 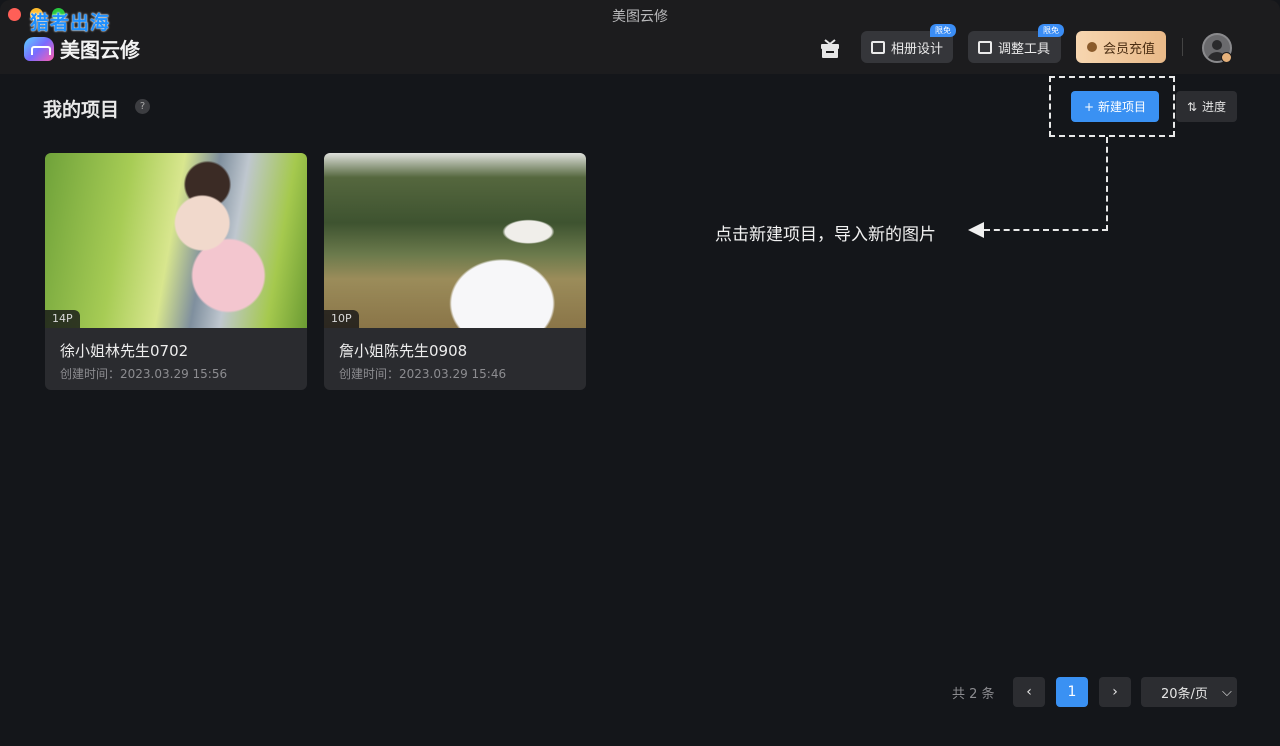 What do you see at coordinates (1072, 692) in the screenshot?
I see `page-1-button: 1` at bounding box center [1072, 692].